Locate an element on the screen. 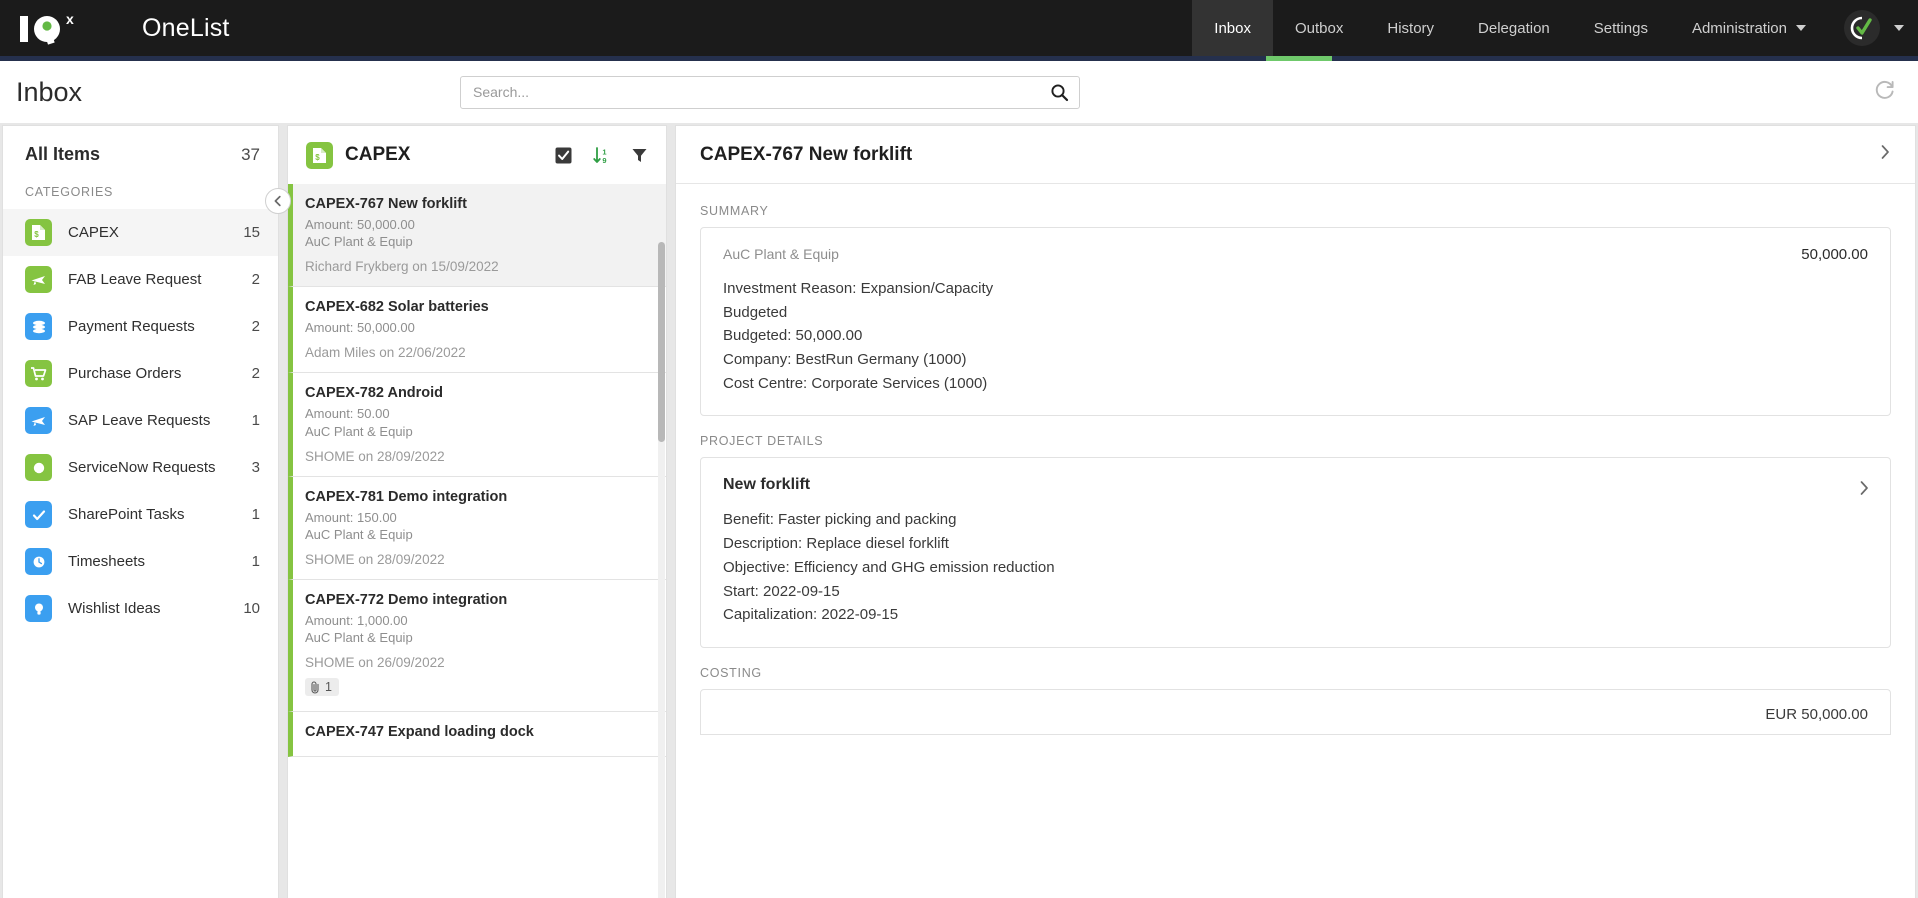 The image size is (1918, 898). sidebar-item-count: 10 is located at coordinates (251, 608).